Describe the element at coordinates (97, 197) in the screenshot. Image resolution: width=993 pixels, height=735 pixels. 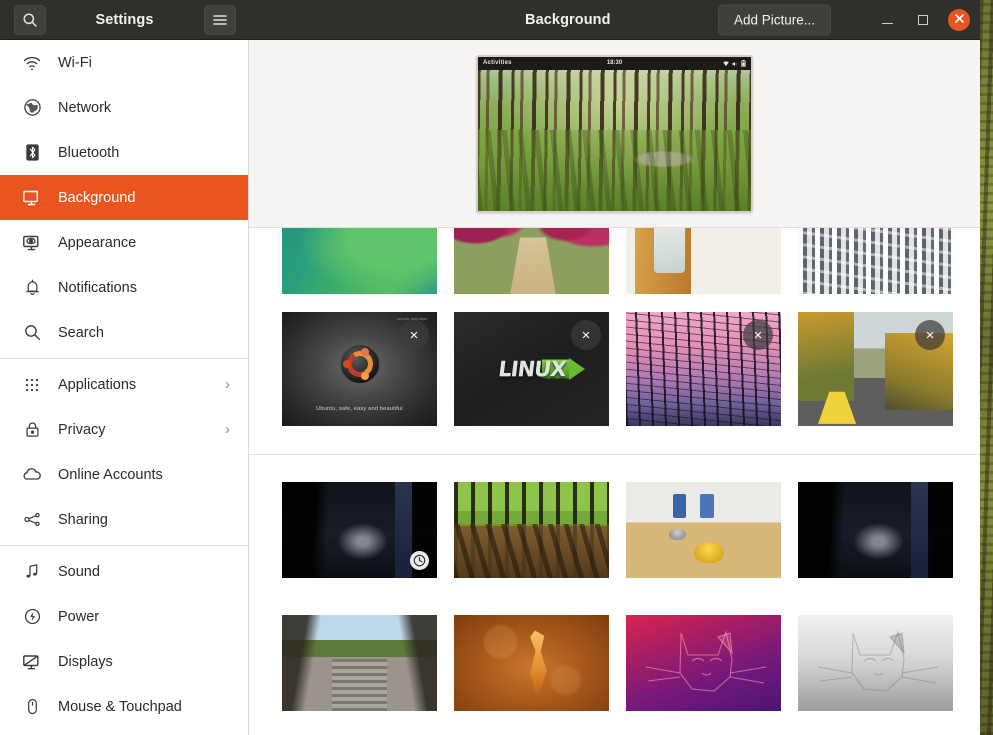
I see `sidebar-item-label: Background` at that location.